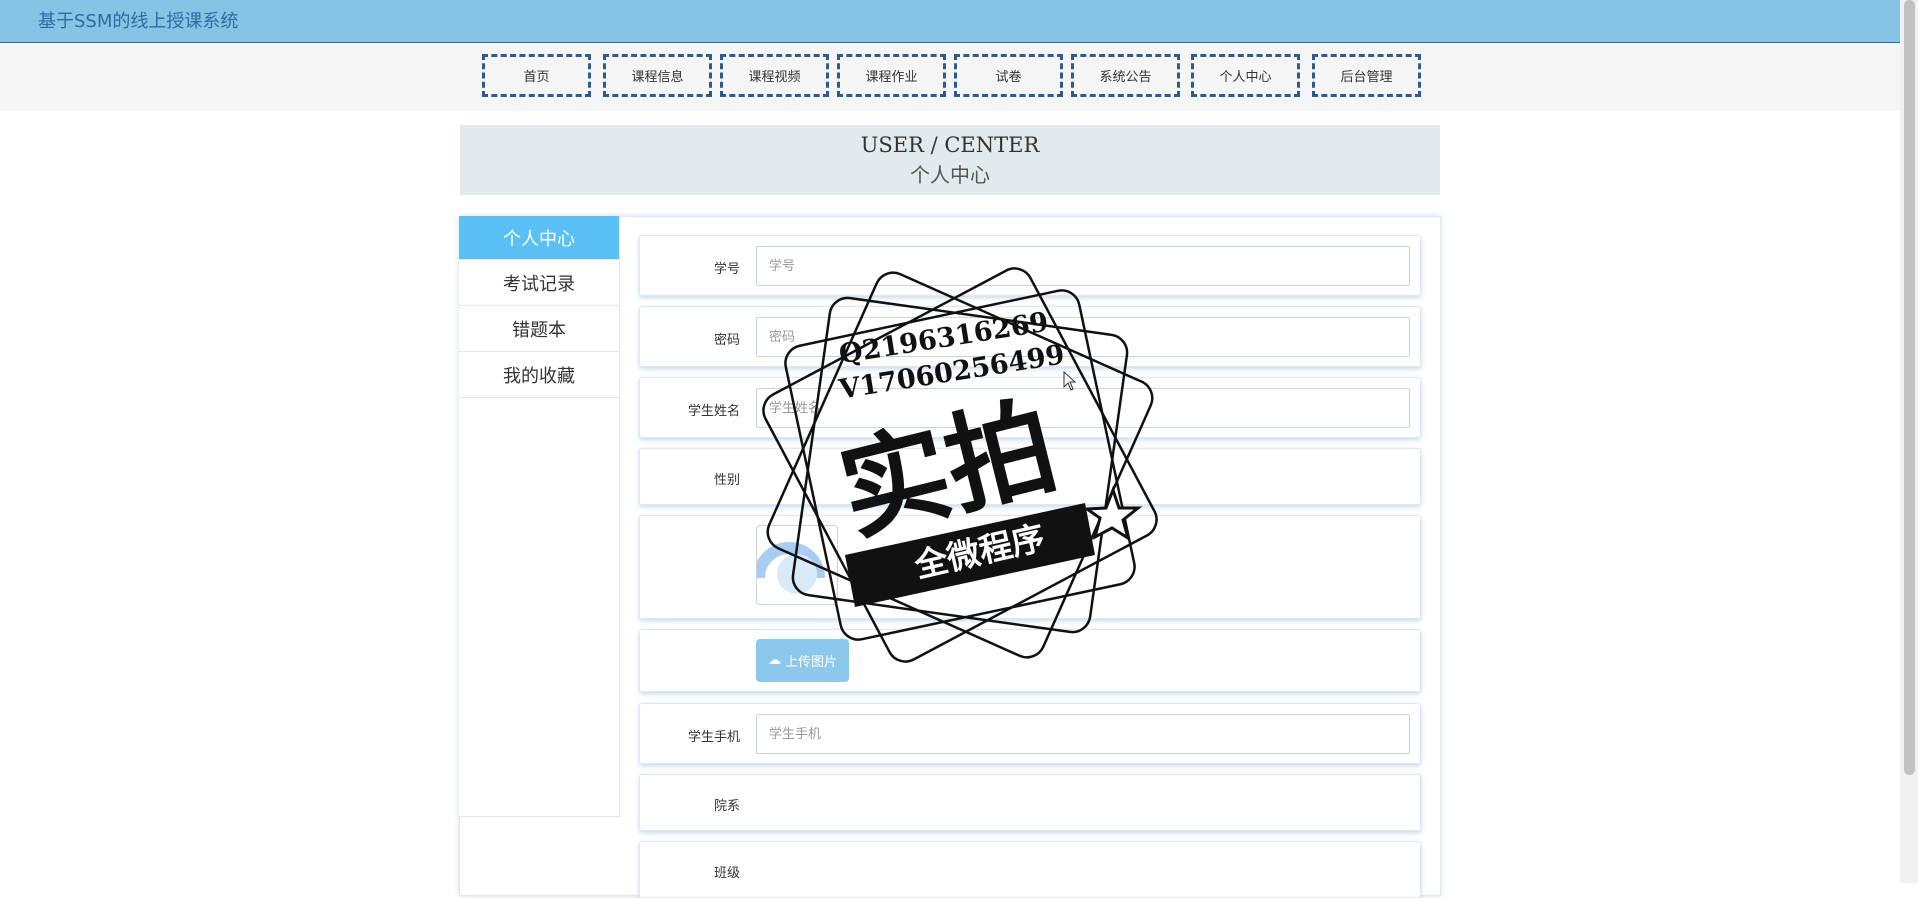  What do you see at coordinates (1030, 567) in the screenshot?
I see `form-row-avatar` at bounding box center [1030, 567].